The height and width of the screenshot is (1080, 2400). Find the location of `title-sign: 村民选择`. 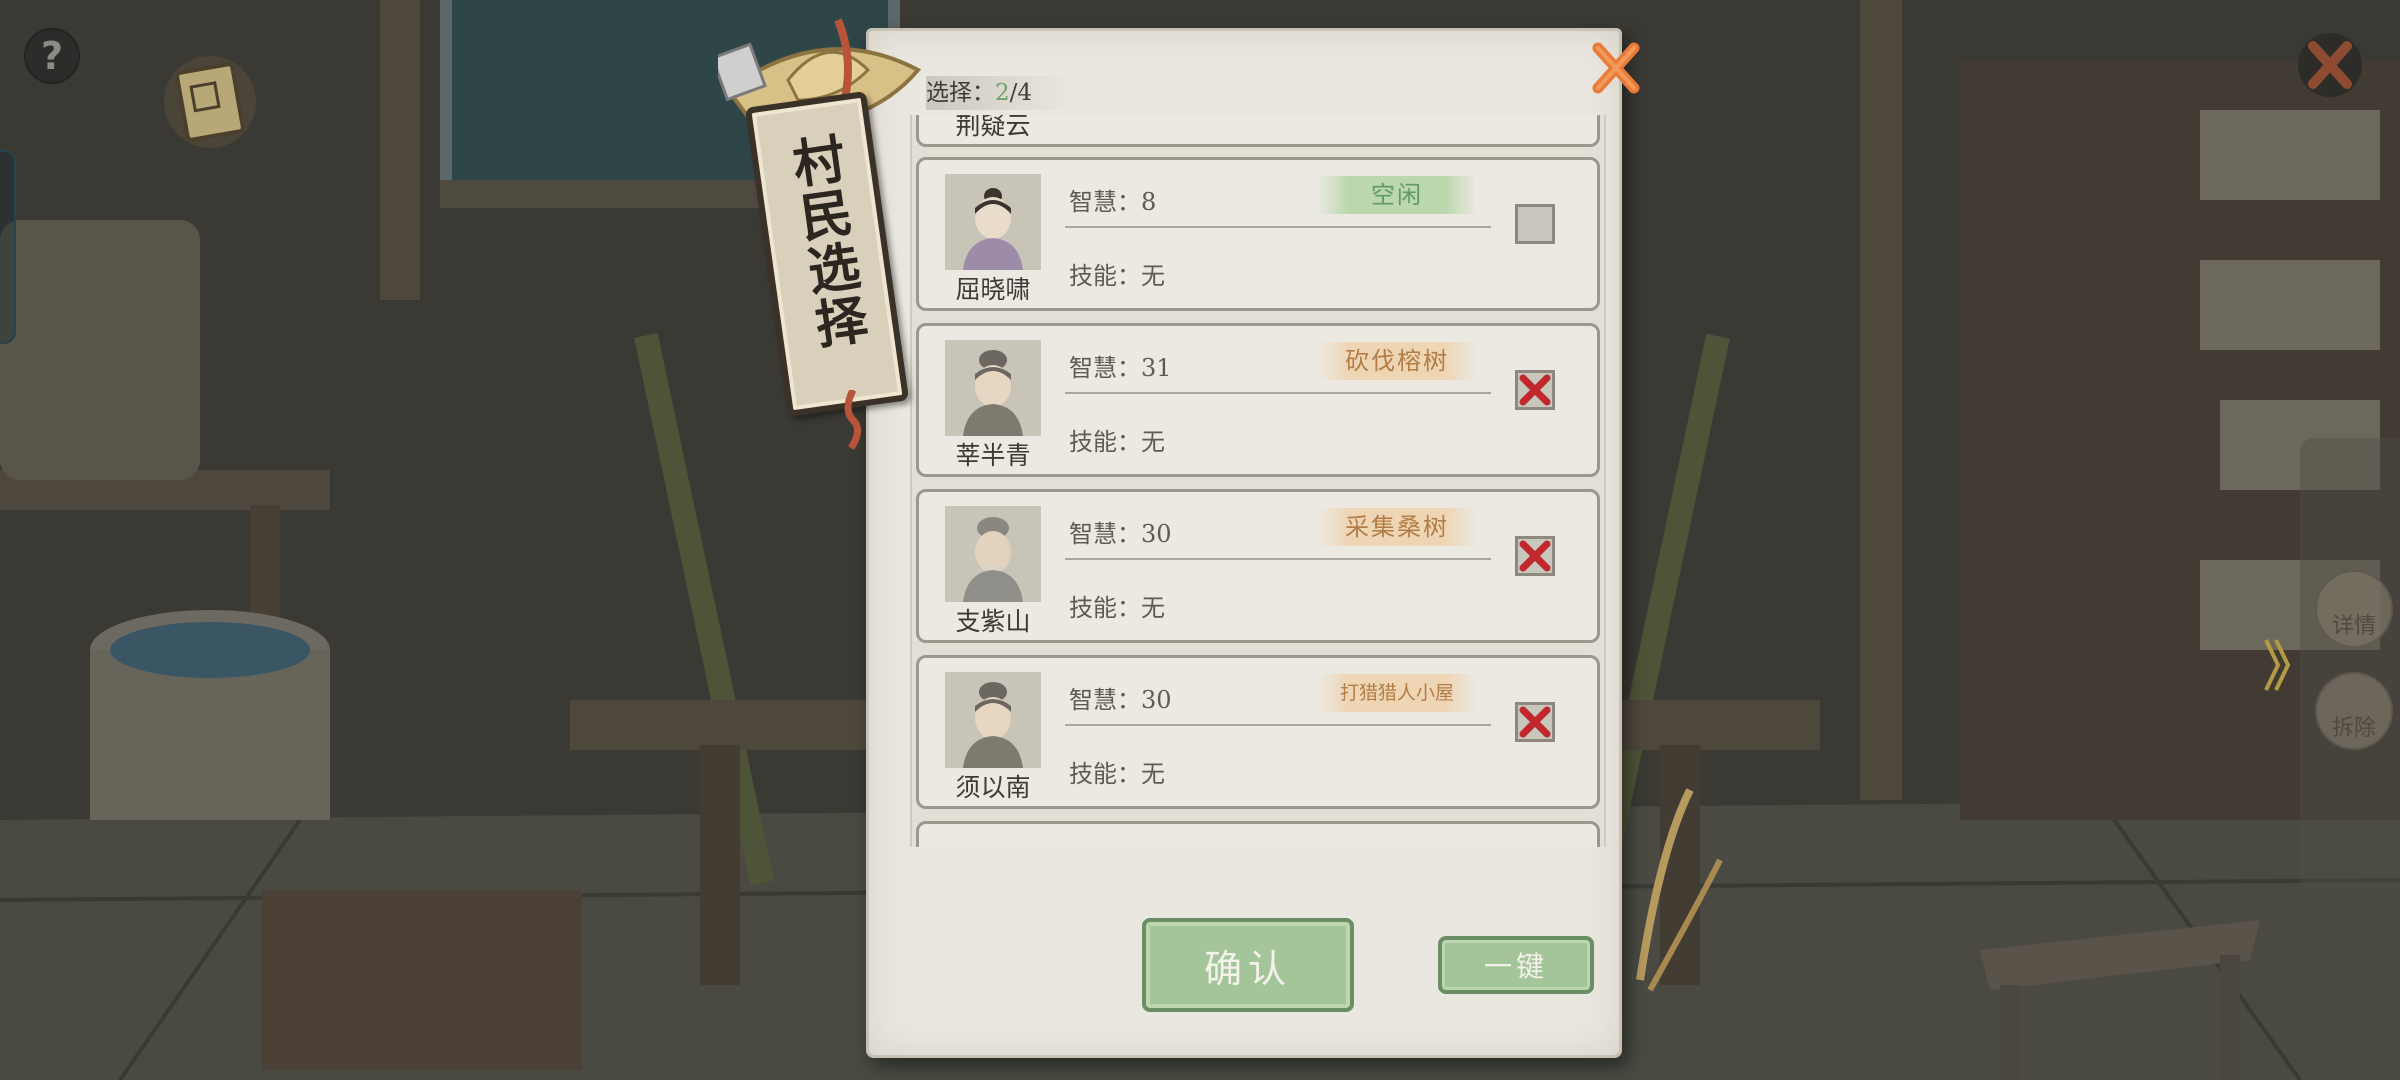

title-sign: 村民选择 is located at coordinates (823, 230).